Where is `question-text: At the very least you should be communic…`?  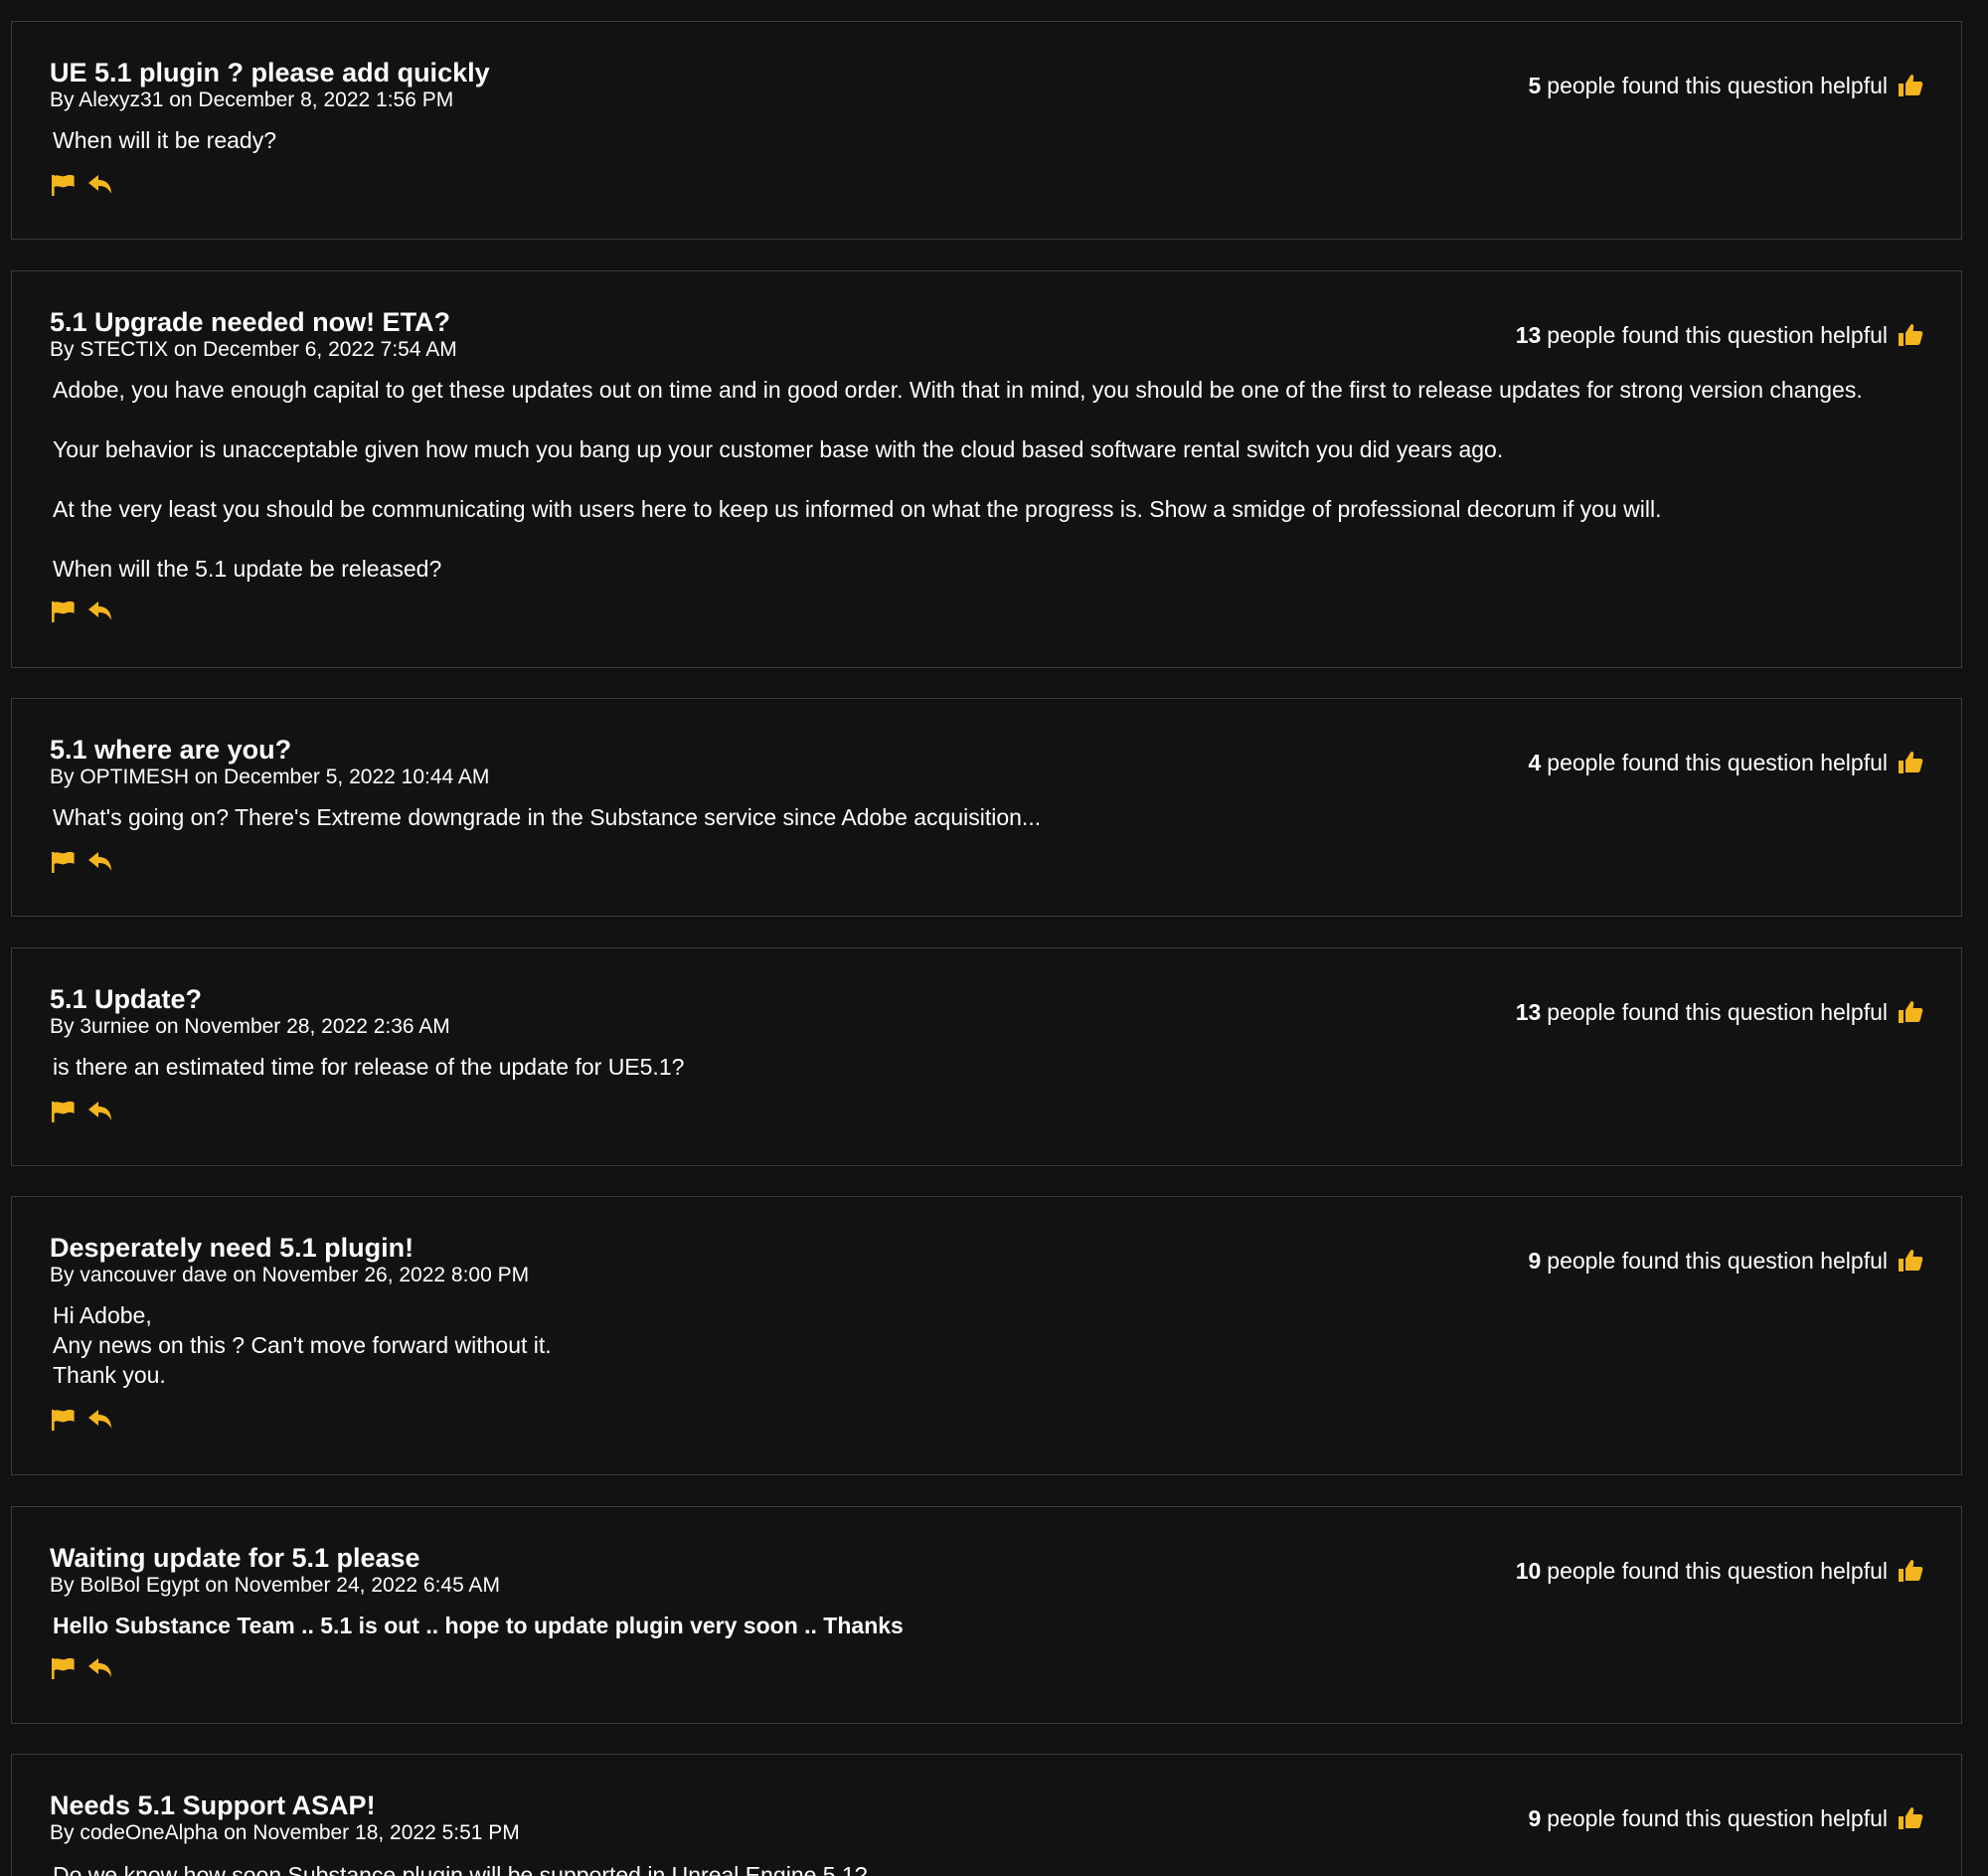
question-text: At the very least you should be communic… is located at coordinates (857, 509).